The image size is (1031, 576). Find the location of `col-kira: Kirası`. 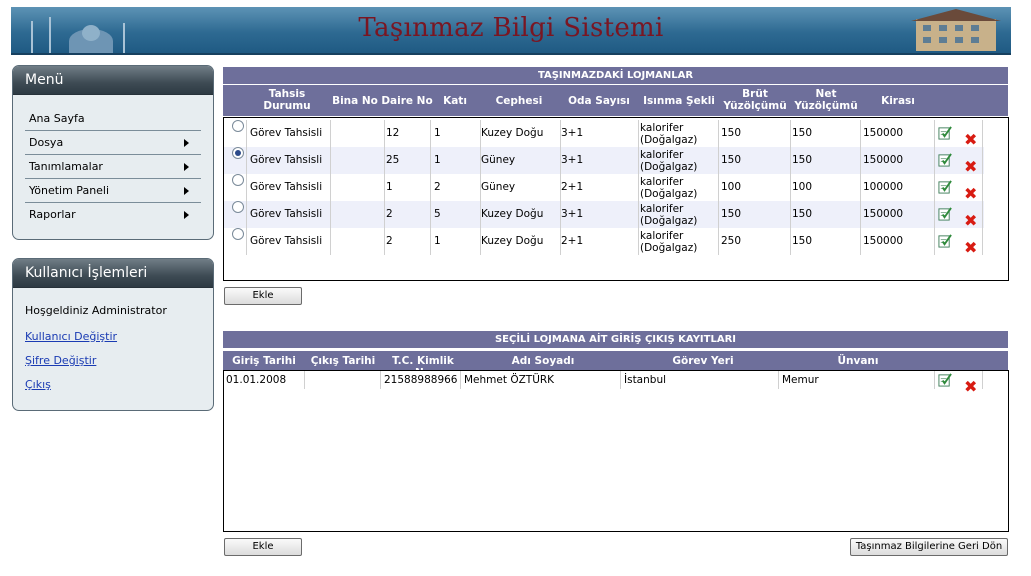

col-kira: Kirası is located at coordinates (898, 101).